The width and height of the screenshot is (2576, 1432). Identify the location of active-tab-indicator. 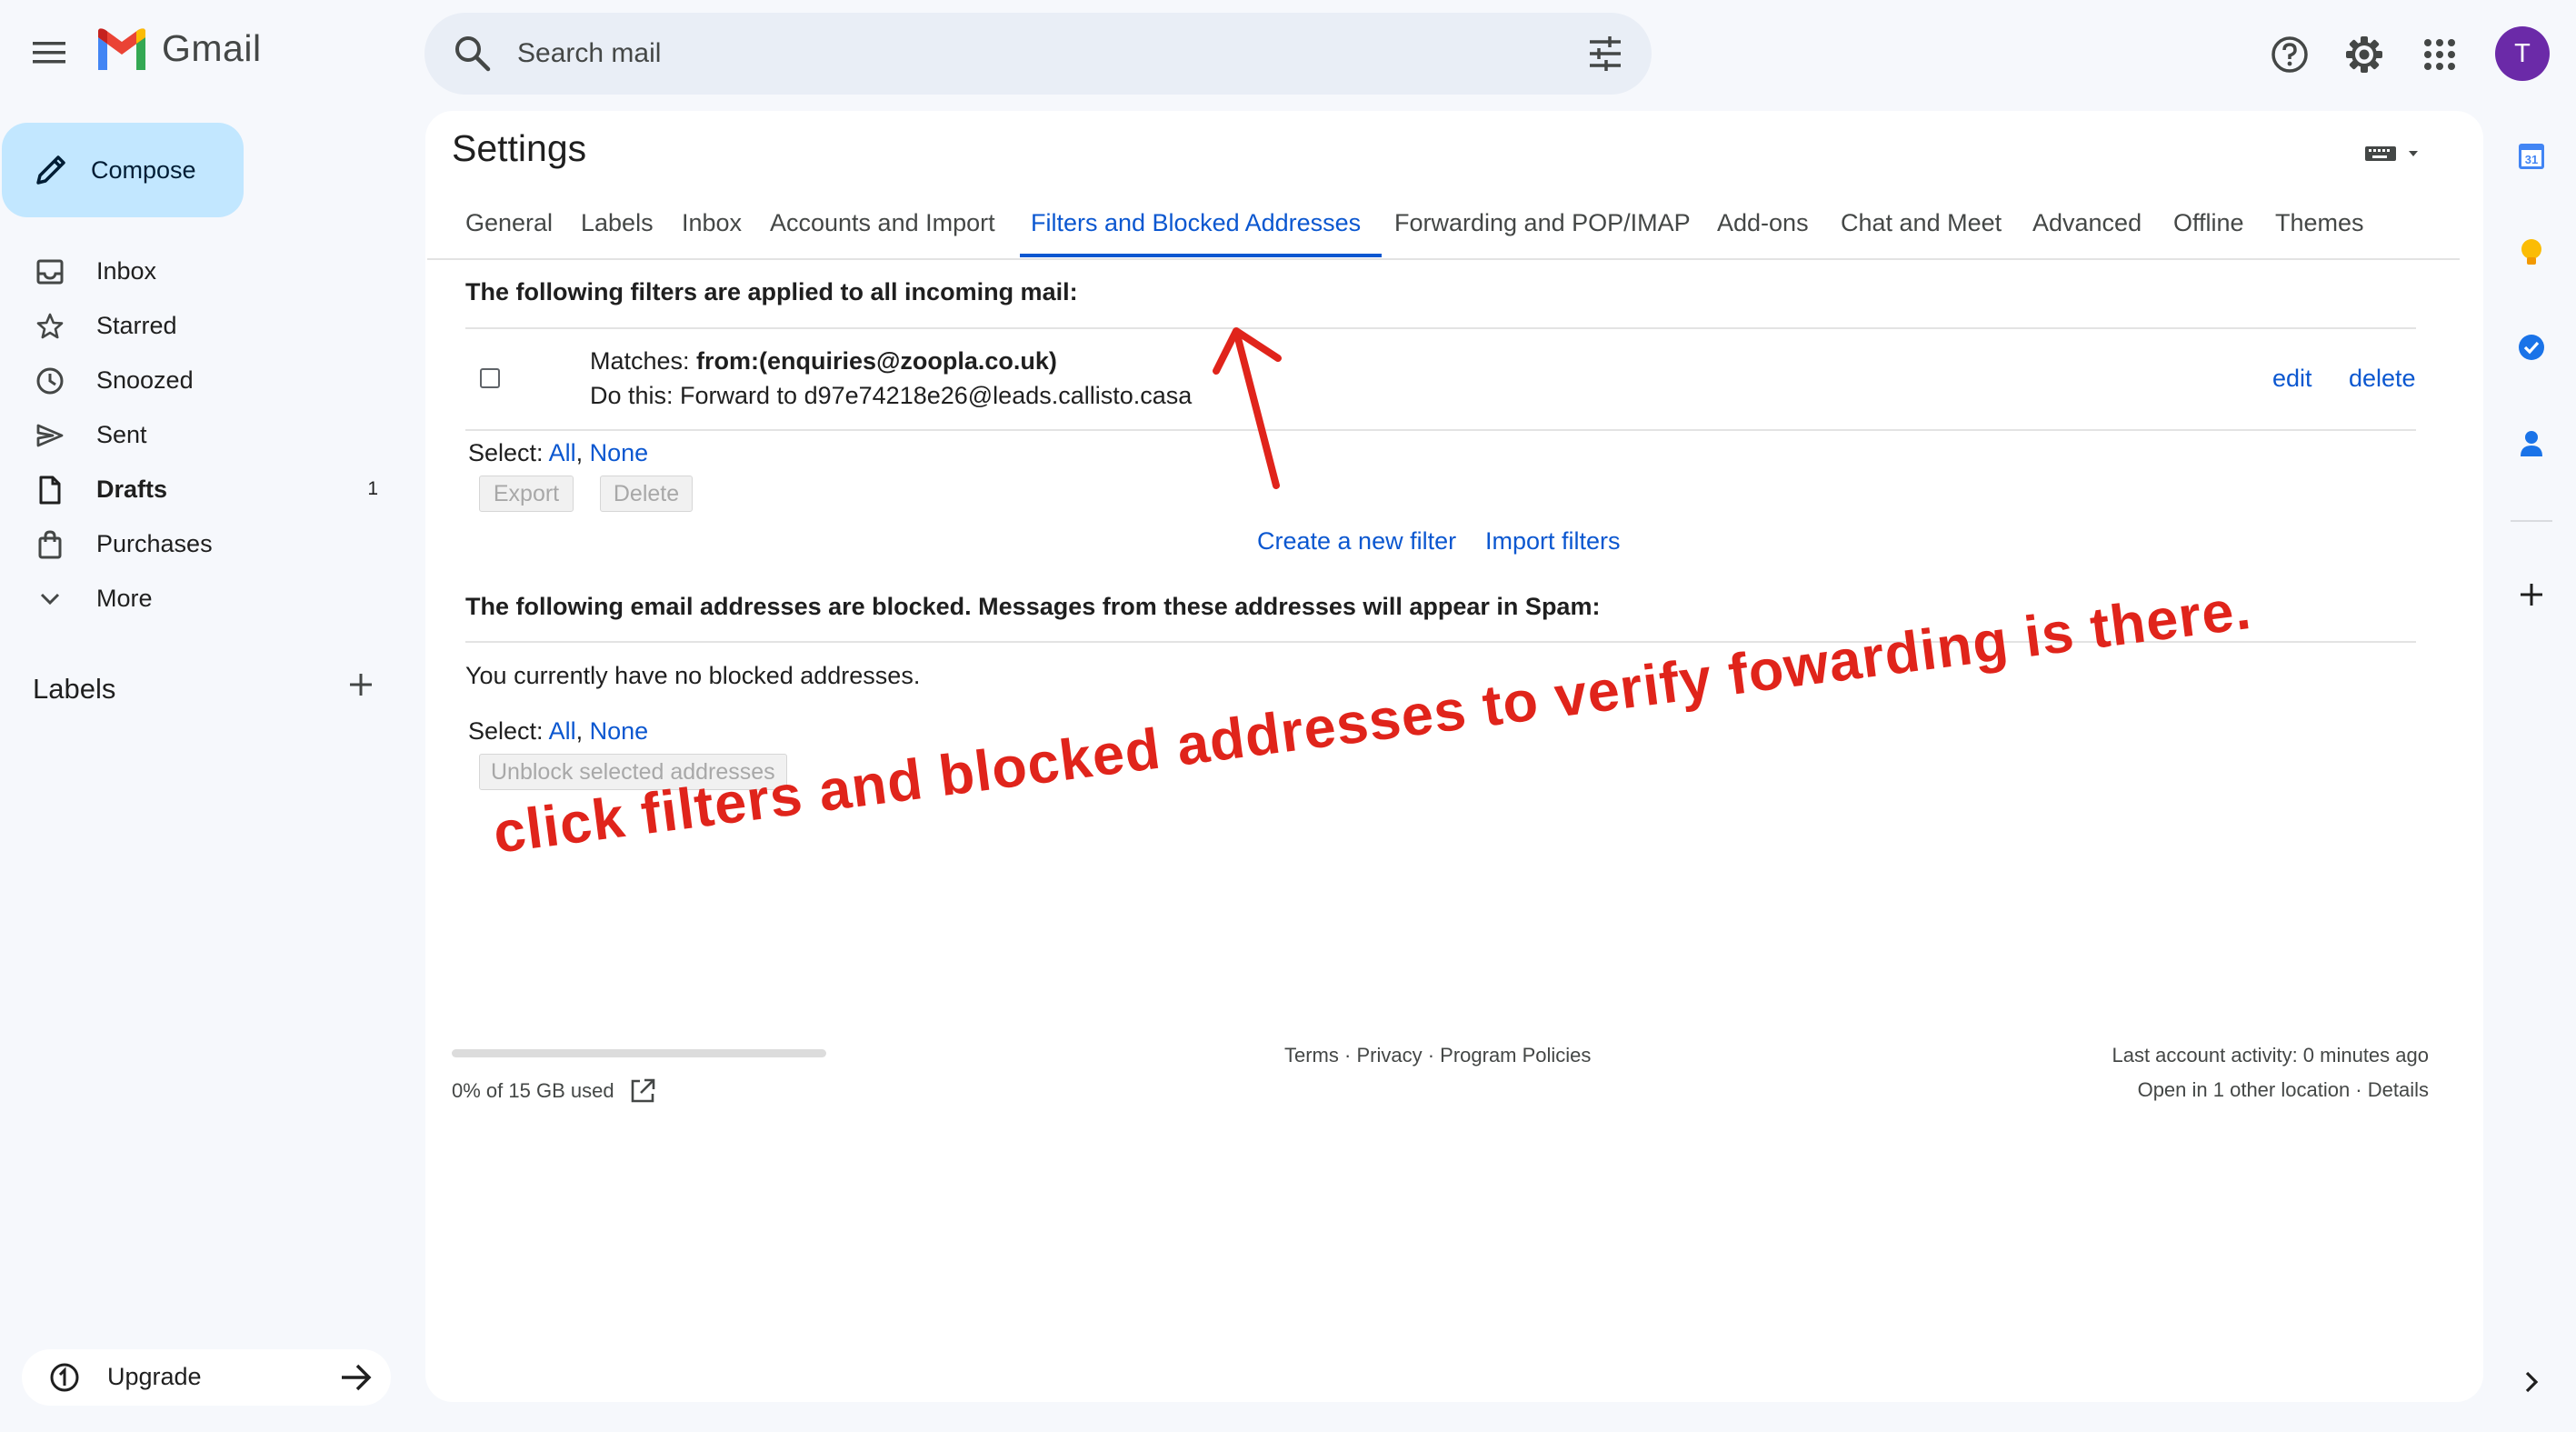
(1201, 255).